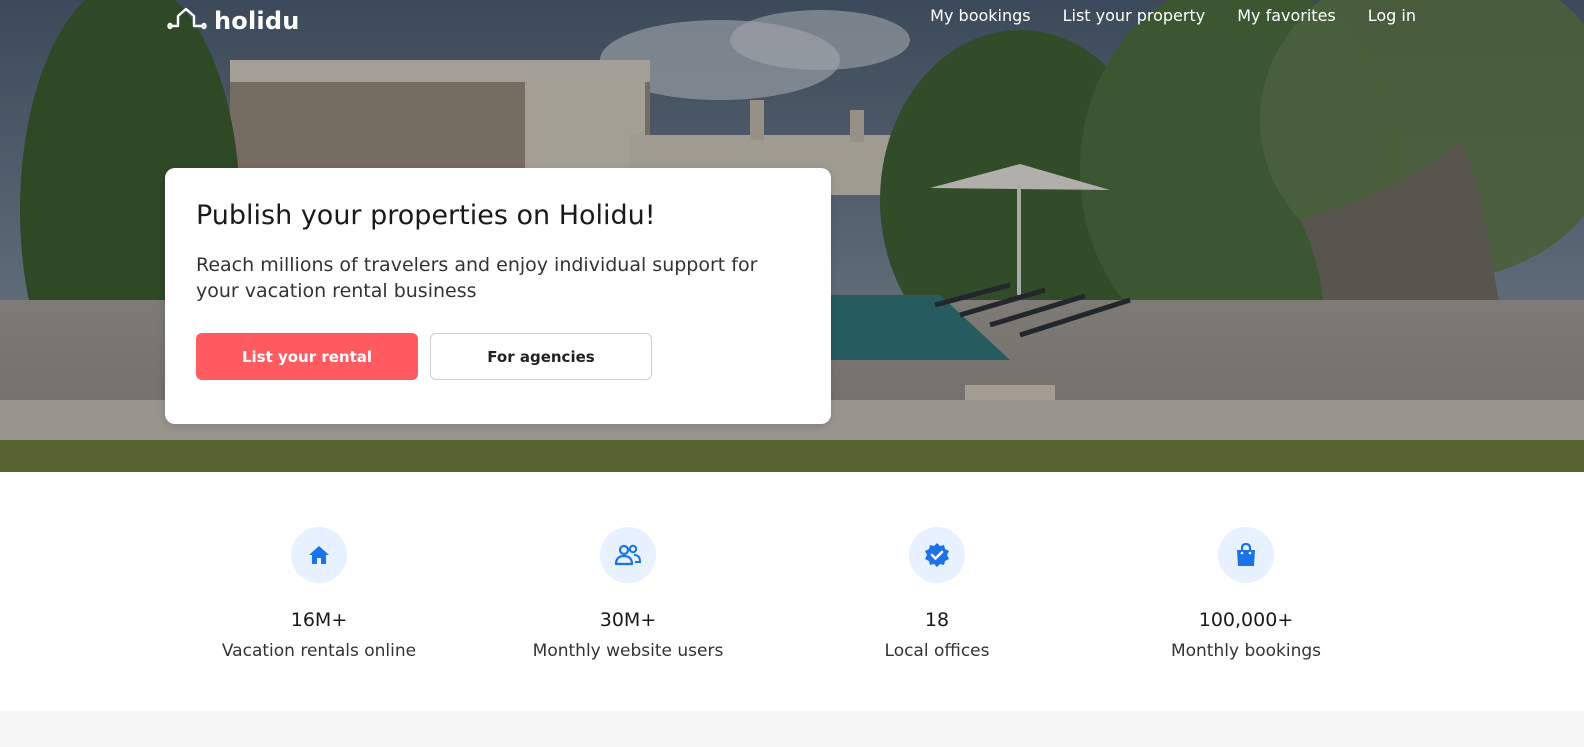 The height and width of the screenshot is (747, 1584). What do you see at coordinates (937, 620) in the screenshot?
I see `stat-value: 18` at bounding box center [937, 620].